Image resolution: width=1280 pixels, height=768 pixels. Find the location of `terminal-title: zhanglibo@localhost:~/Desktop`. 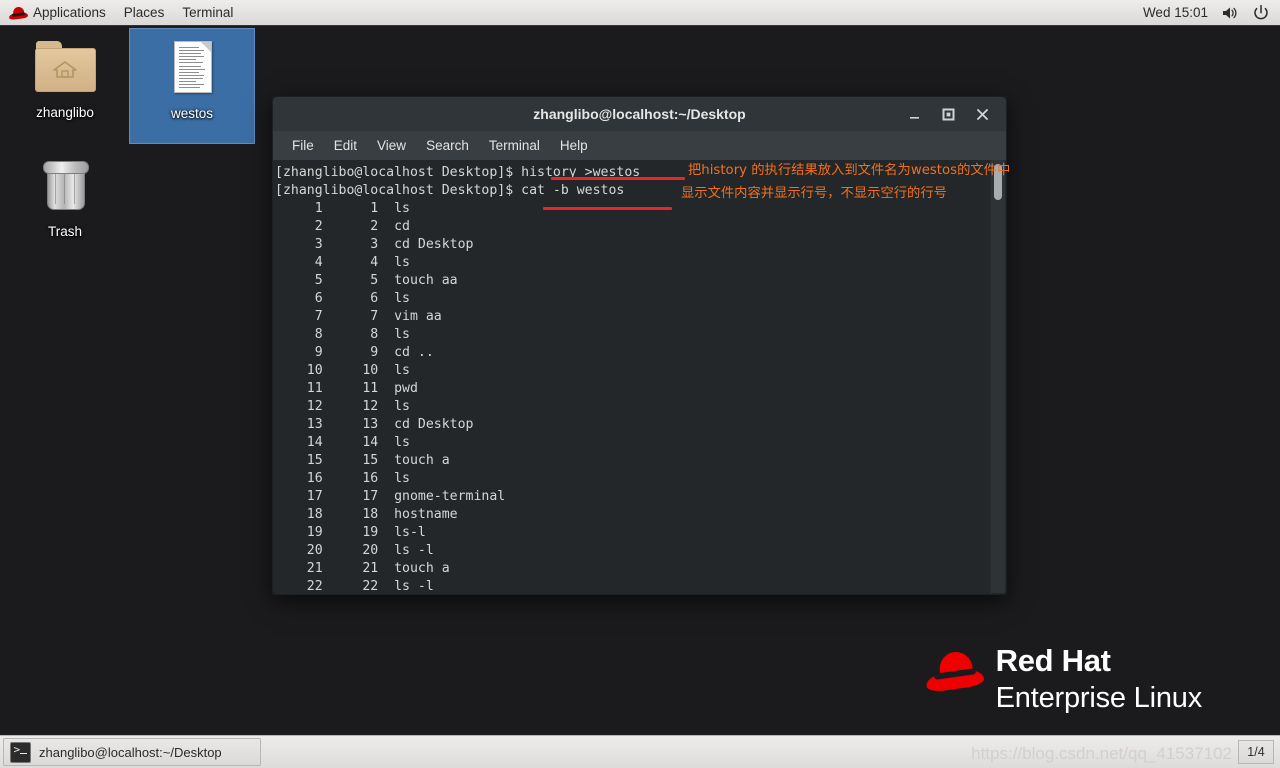

terminal-title: zhanglibo@localhost:~/Desktop is located at coordinates (639, 114).